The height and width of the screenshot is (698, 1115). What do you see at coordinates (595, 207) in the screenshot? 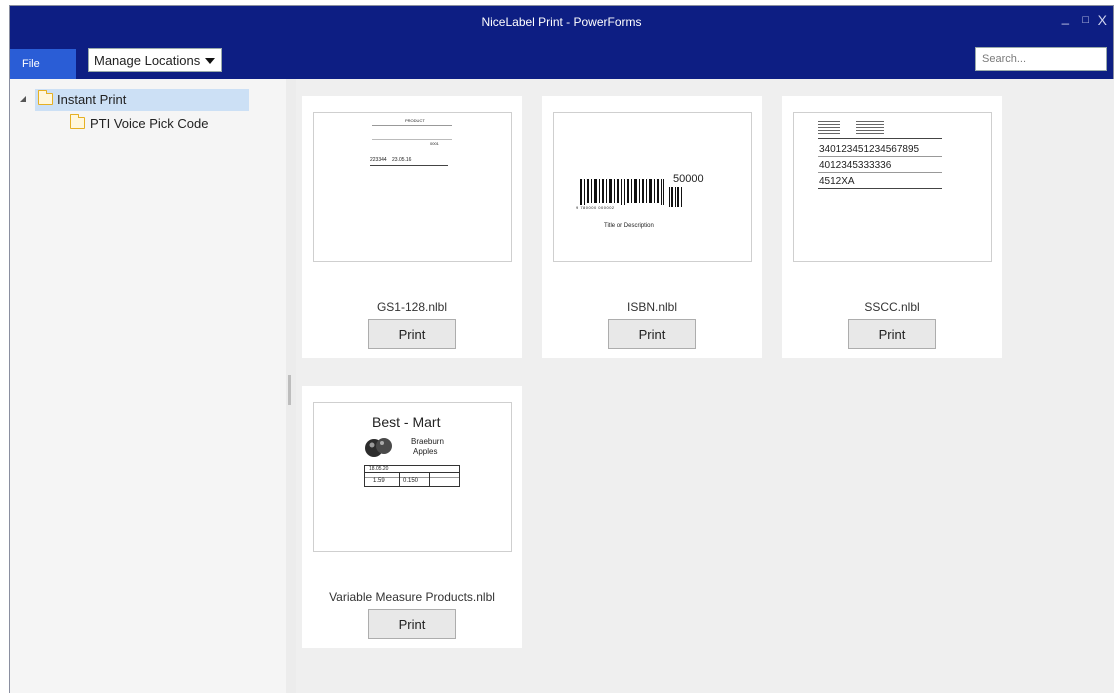
I see `isbn-digits: 9 780000 000002` at bounding box center [595, 207].